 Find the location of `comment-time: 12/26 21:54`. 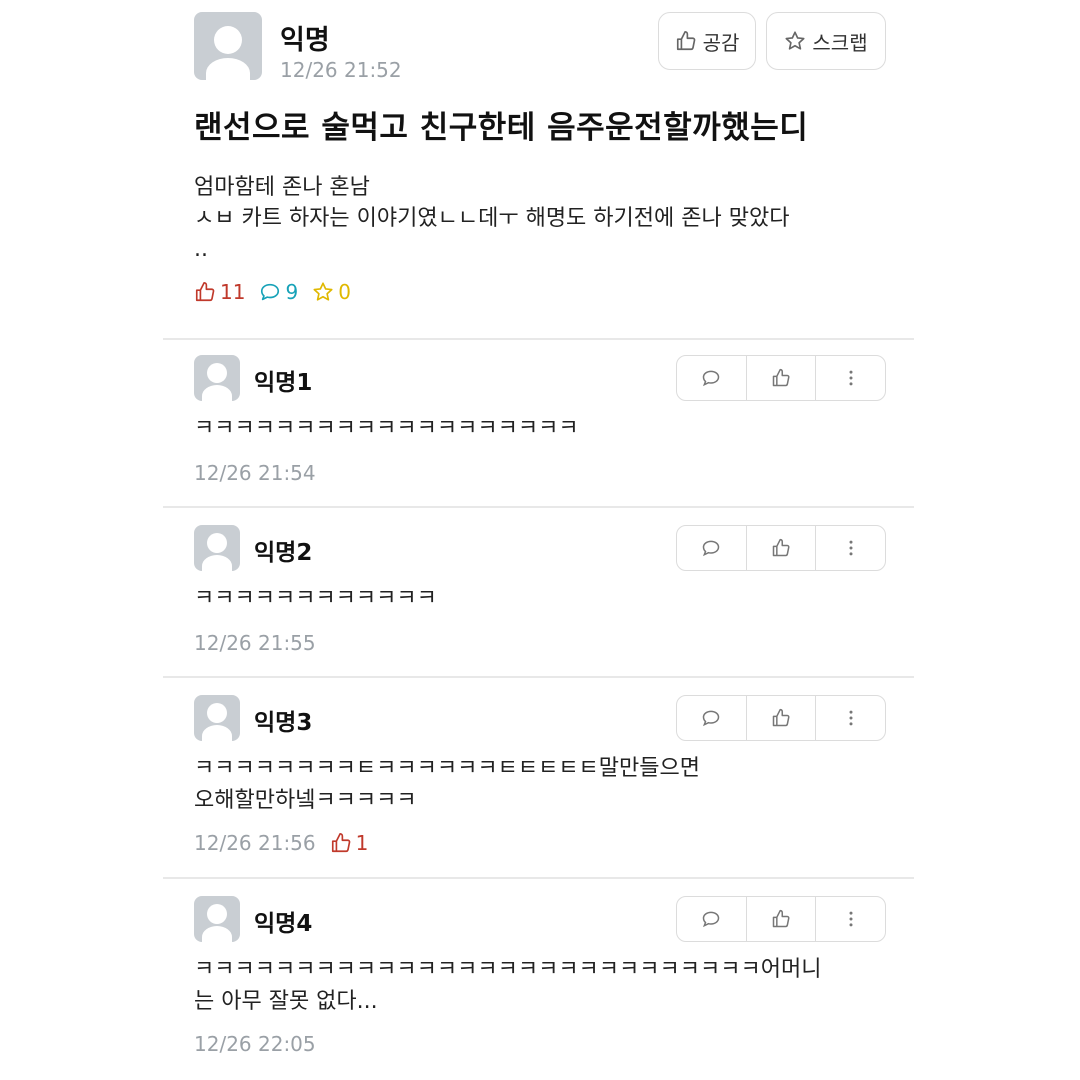

comment-time: 12/26 21:54 is located at coordinates (255, 473).